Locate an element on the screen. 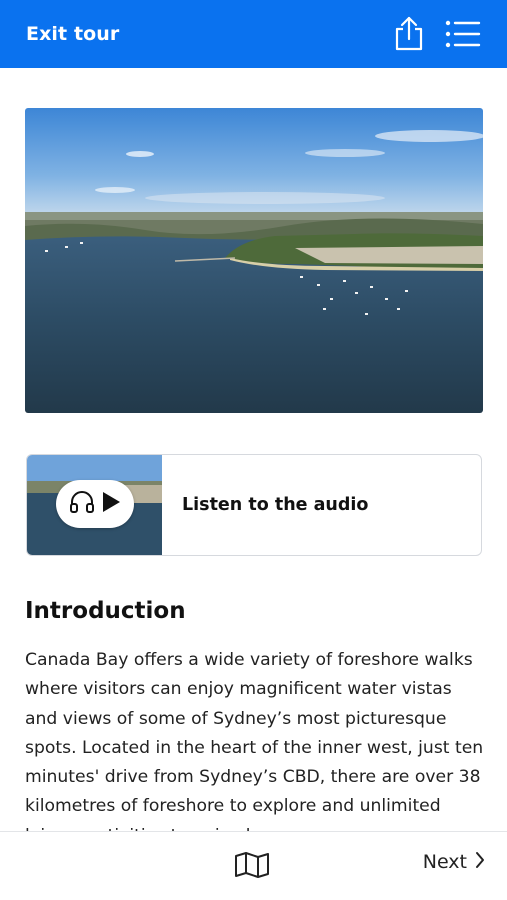 The image size is (507, 900). next-button: Next is located at coordinates (454, 862).